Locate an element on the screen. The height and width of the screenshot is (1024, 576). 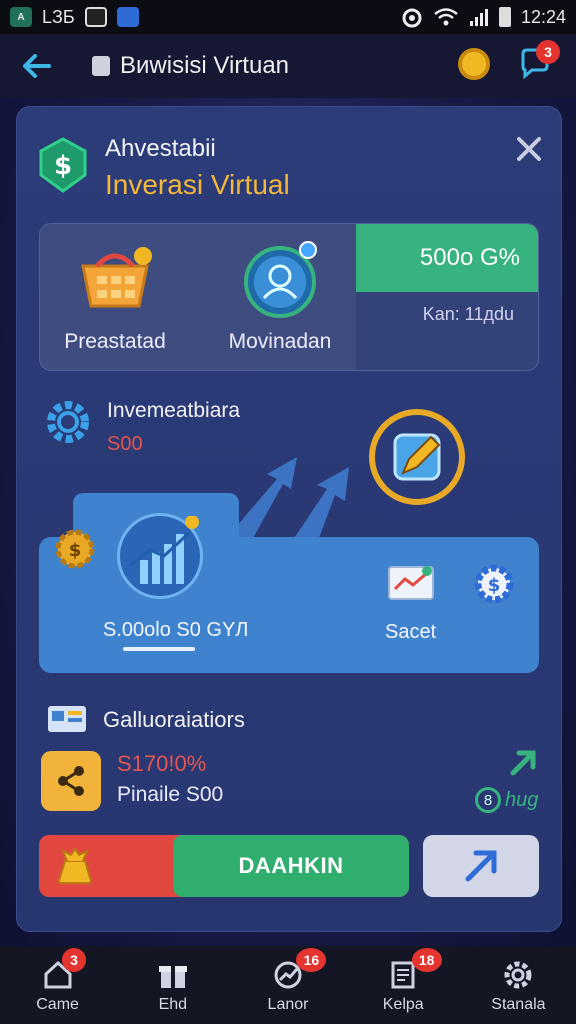
nav-label-ehd: Ehd is located at coordinates (173, 1004).